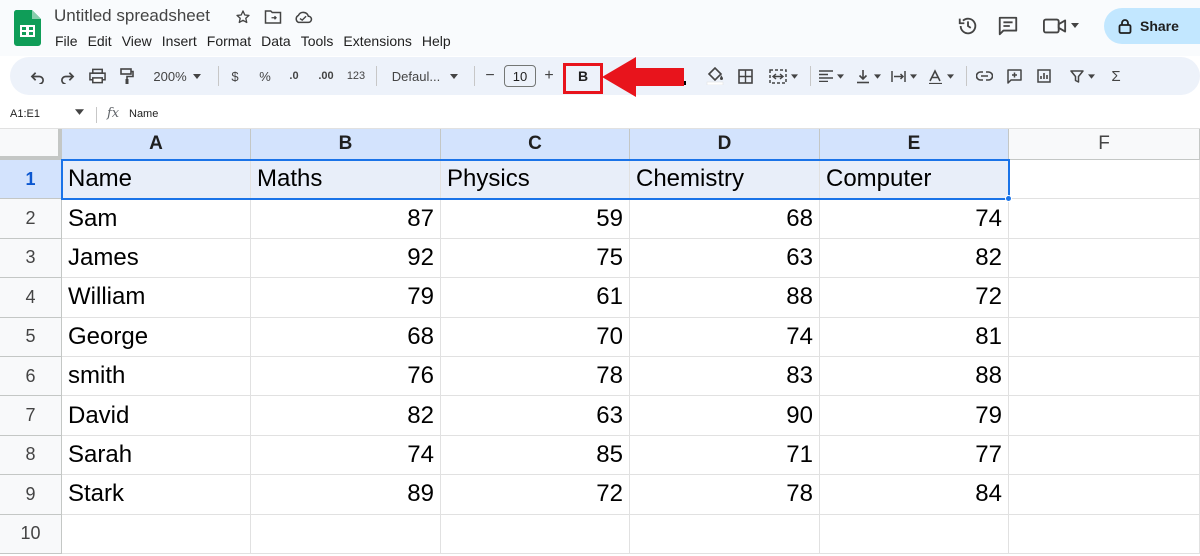  I want to click on header-cell: Name, so click(156, 180).